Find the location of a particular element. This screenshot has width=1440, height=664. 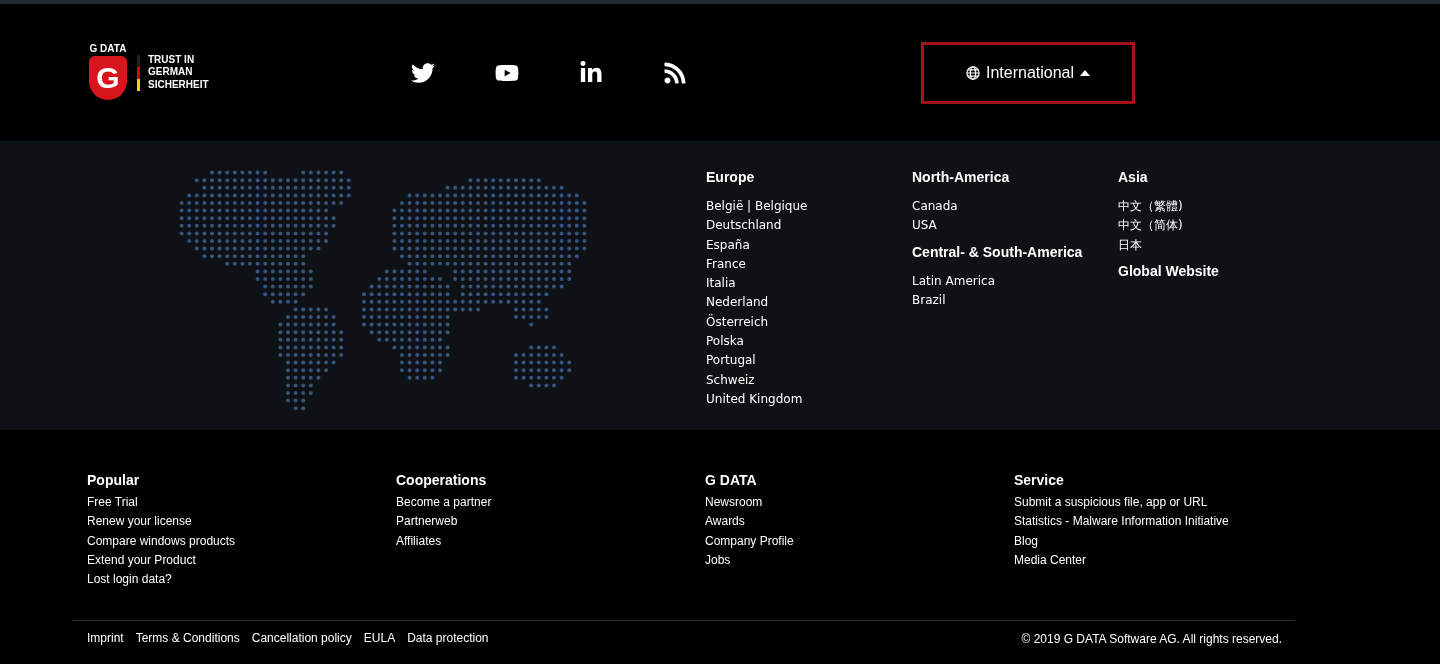

linkedin-icon is located at coordinates (591, 72).